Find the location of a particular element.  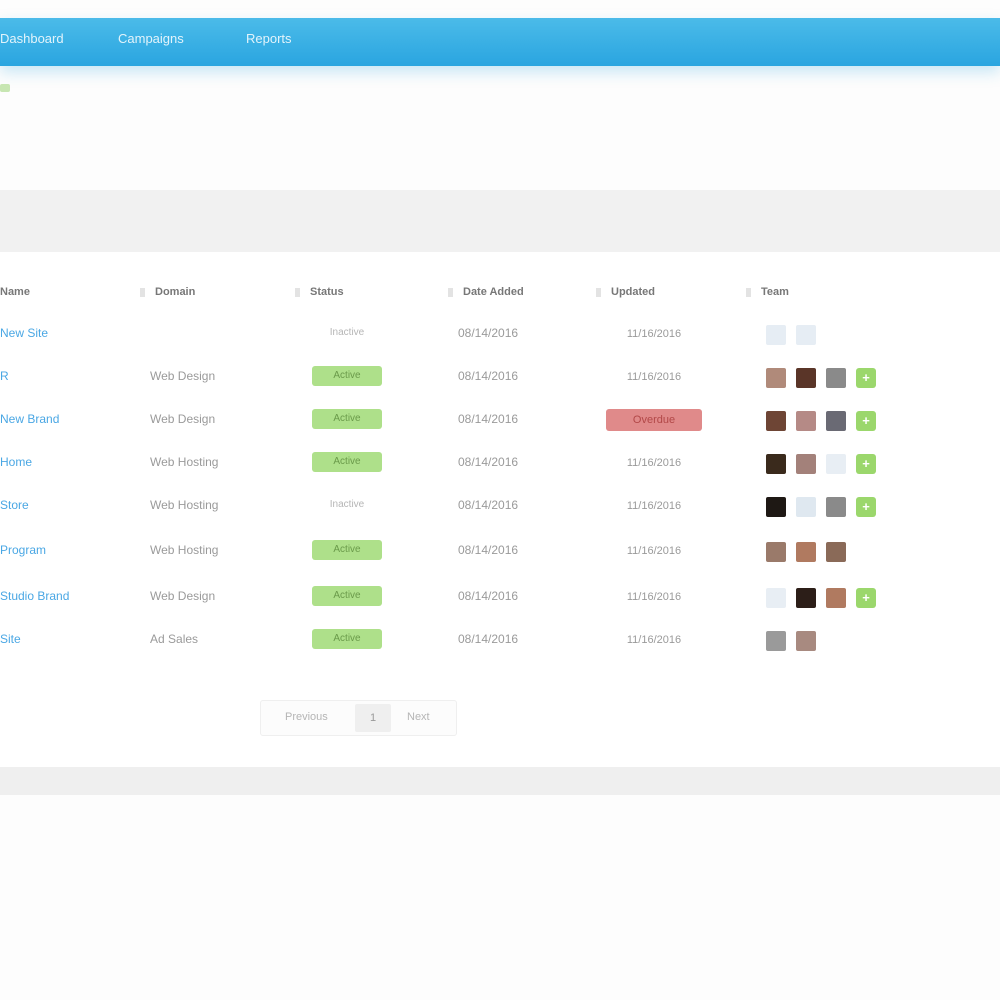

project-name-link: Program is located at coordinates (23, 550).